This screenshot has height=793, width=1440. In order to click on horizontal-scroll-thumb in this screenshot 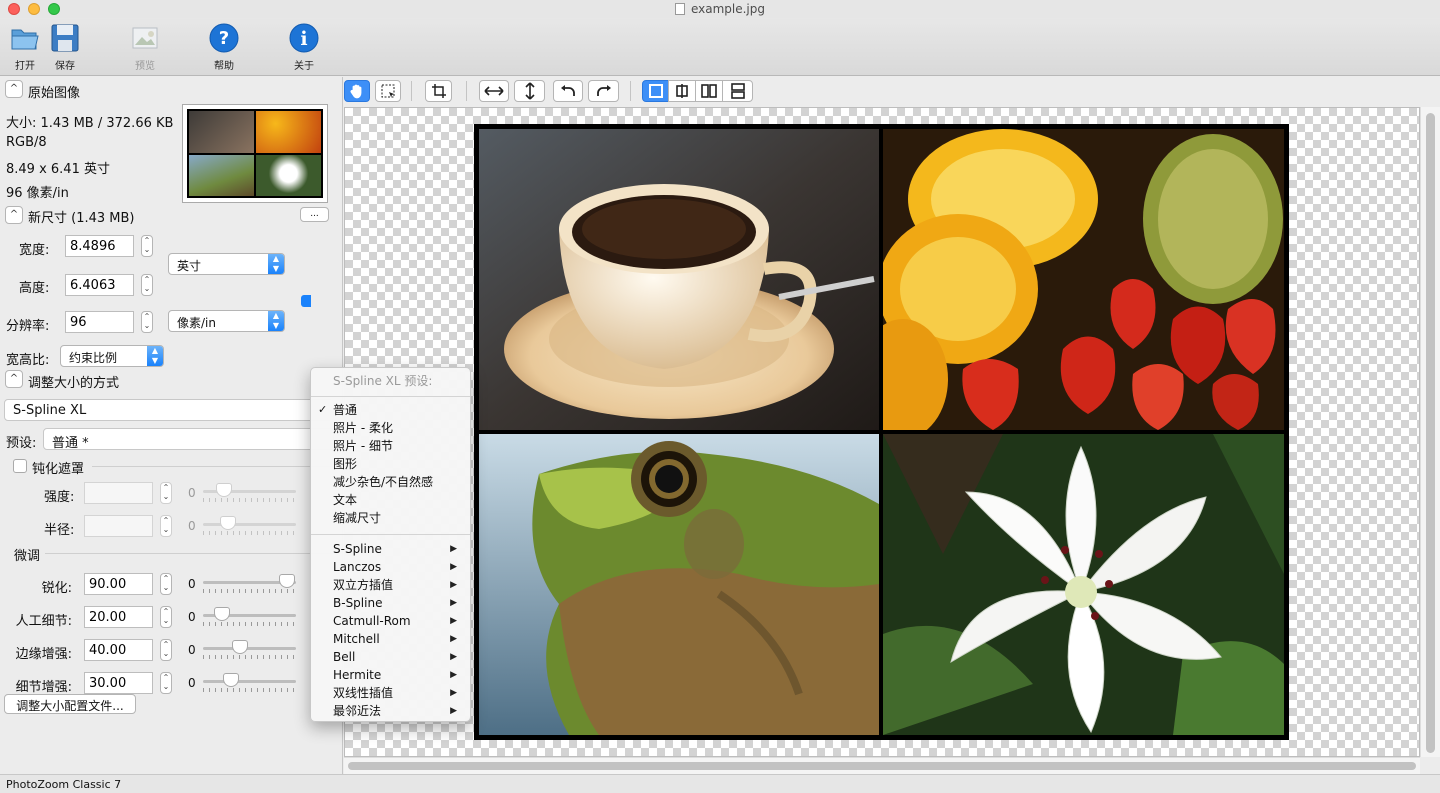, I will do `click(882, 766)`.